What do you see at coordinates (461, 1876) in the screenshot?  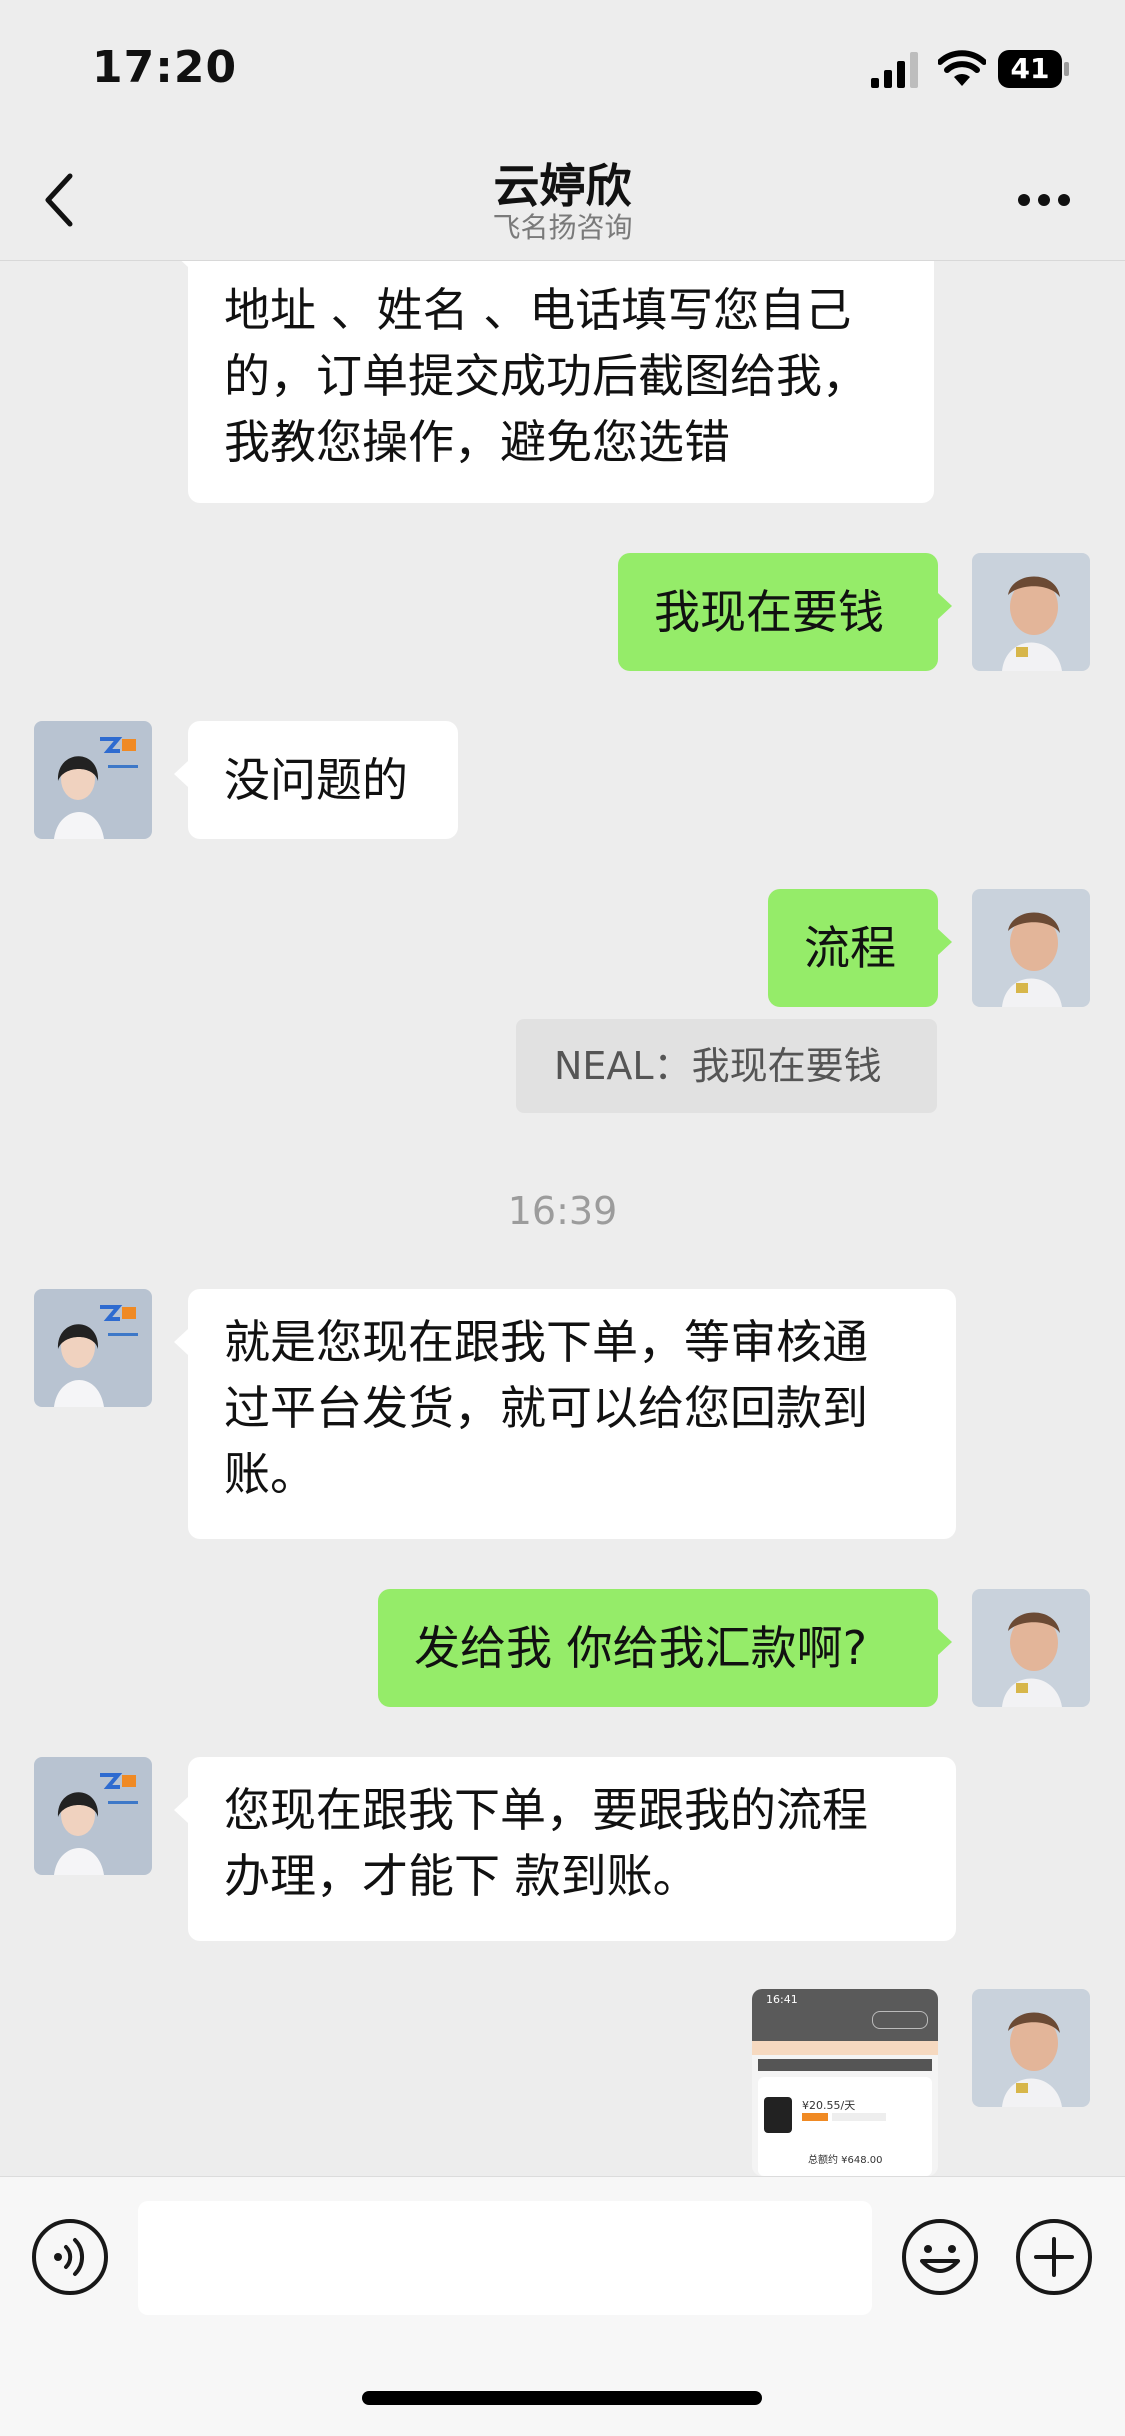 I see `message-line: 办理，才能下 款到账。` at bounding box center [461, 1876].